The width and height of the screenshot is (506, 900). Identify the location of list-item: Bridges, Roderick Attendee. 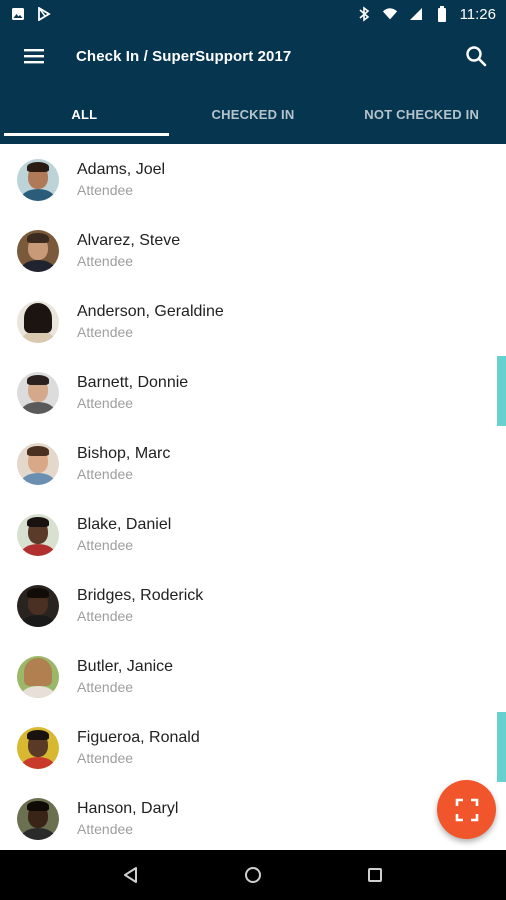
(253, 605).